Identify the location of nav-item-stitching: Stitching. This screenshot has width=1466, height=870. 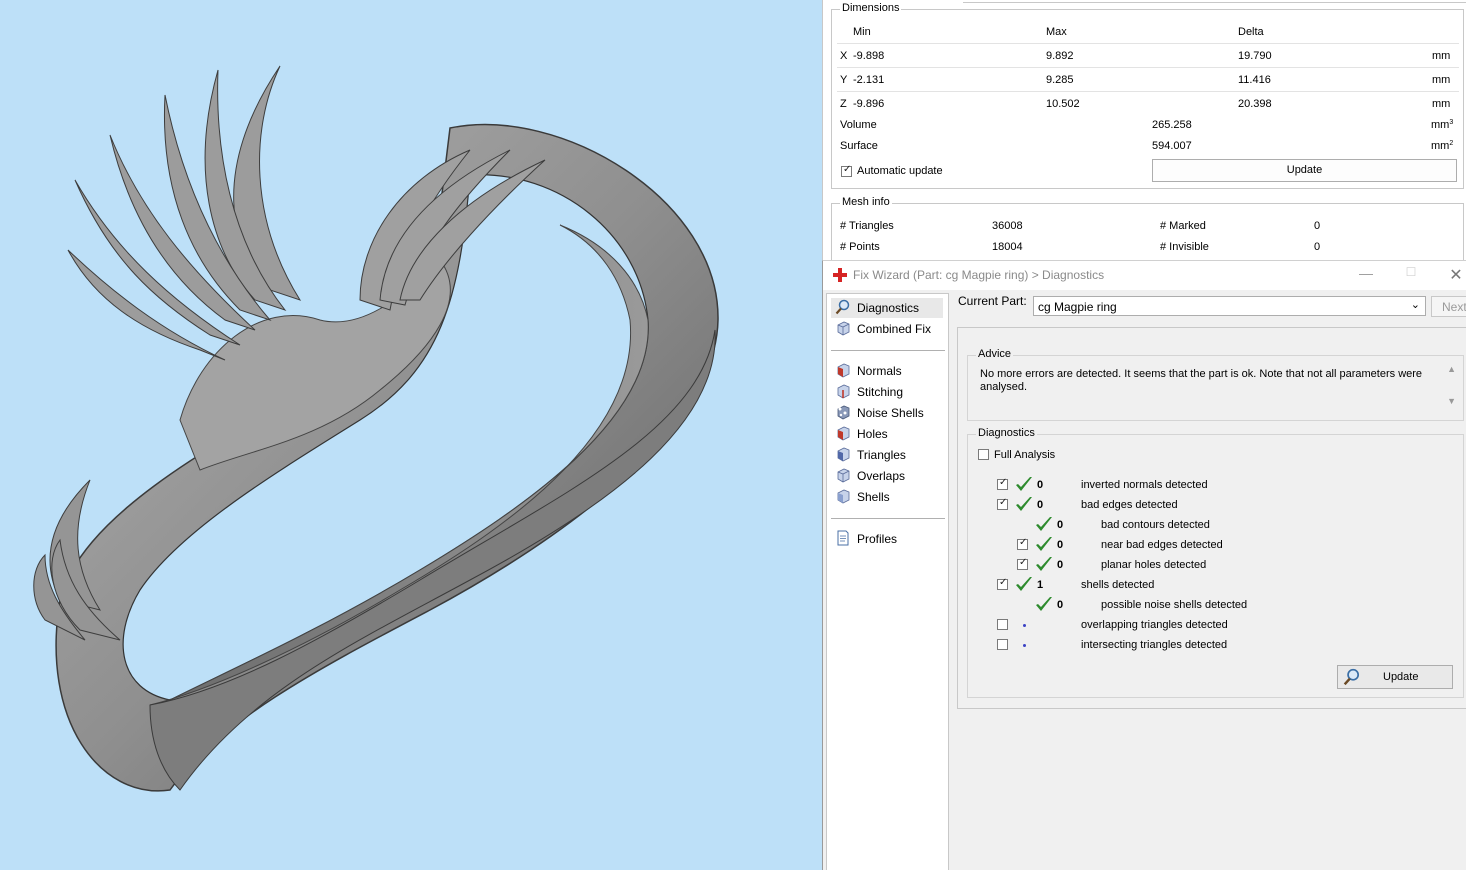
(887, 392).